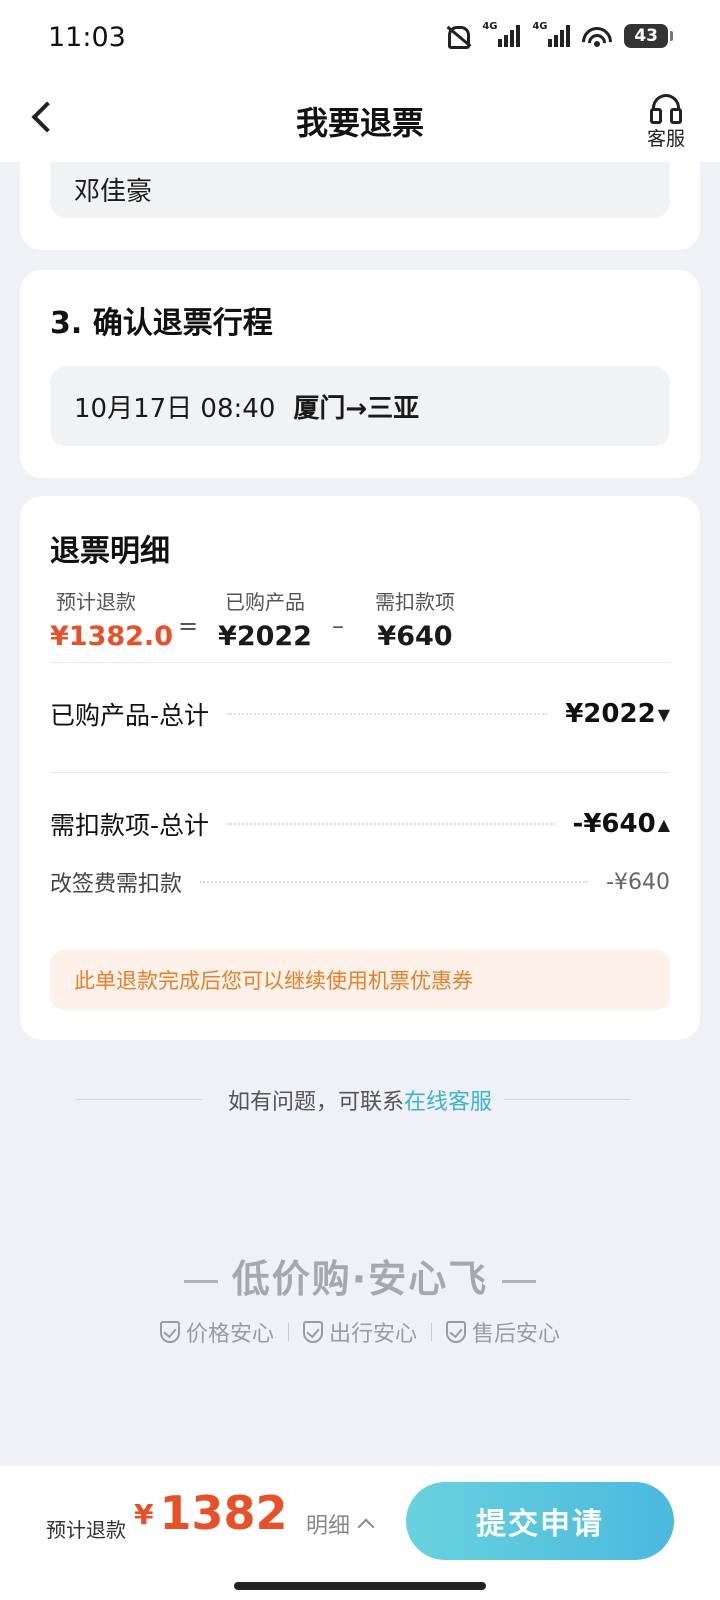 Image resolution: width=720 pixels, height=1600 pixels. I want to click on trip-section-title: 3. 确认退票行程, so click(161, 323).